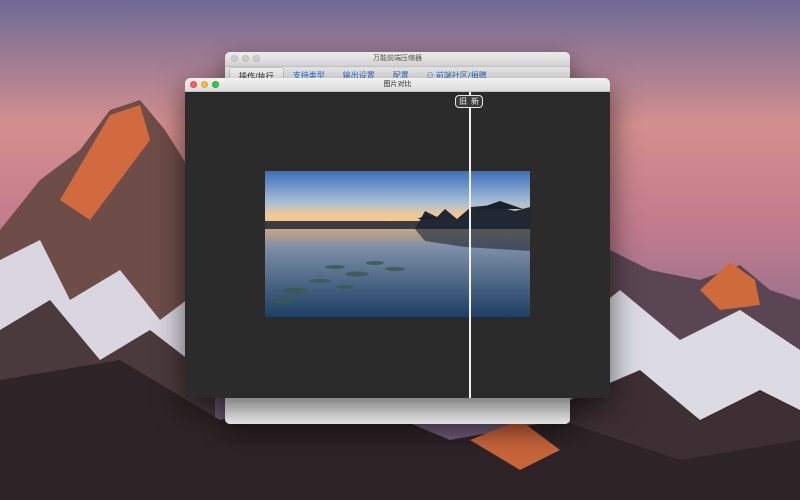  I want to click on compared-photo, so click(397, 244).